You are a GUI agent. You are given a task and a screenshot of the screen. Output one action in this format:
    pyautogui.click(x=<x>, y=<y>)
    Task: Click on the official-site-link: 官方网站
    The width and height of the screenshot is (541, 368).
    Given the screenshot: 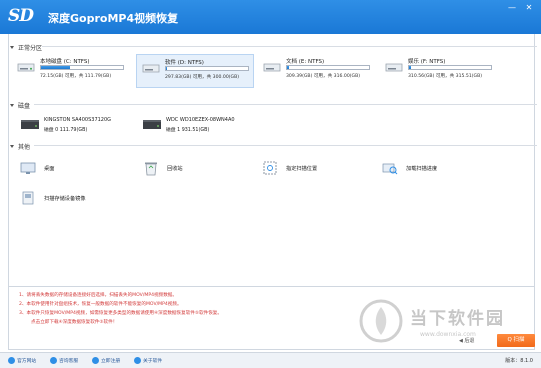 What is the action you would take?
    pyautogui.click(x=22, y=360)
    